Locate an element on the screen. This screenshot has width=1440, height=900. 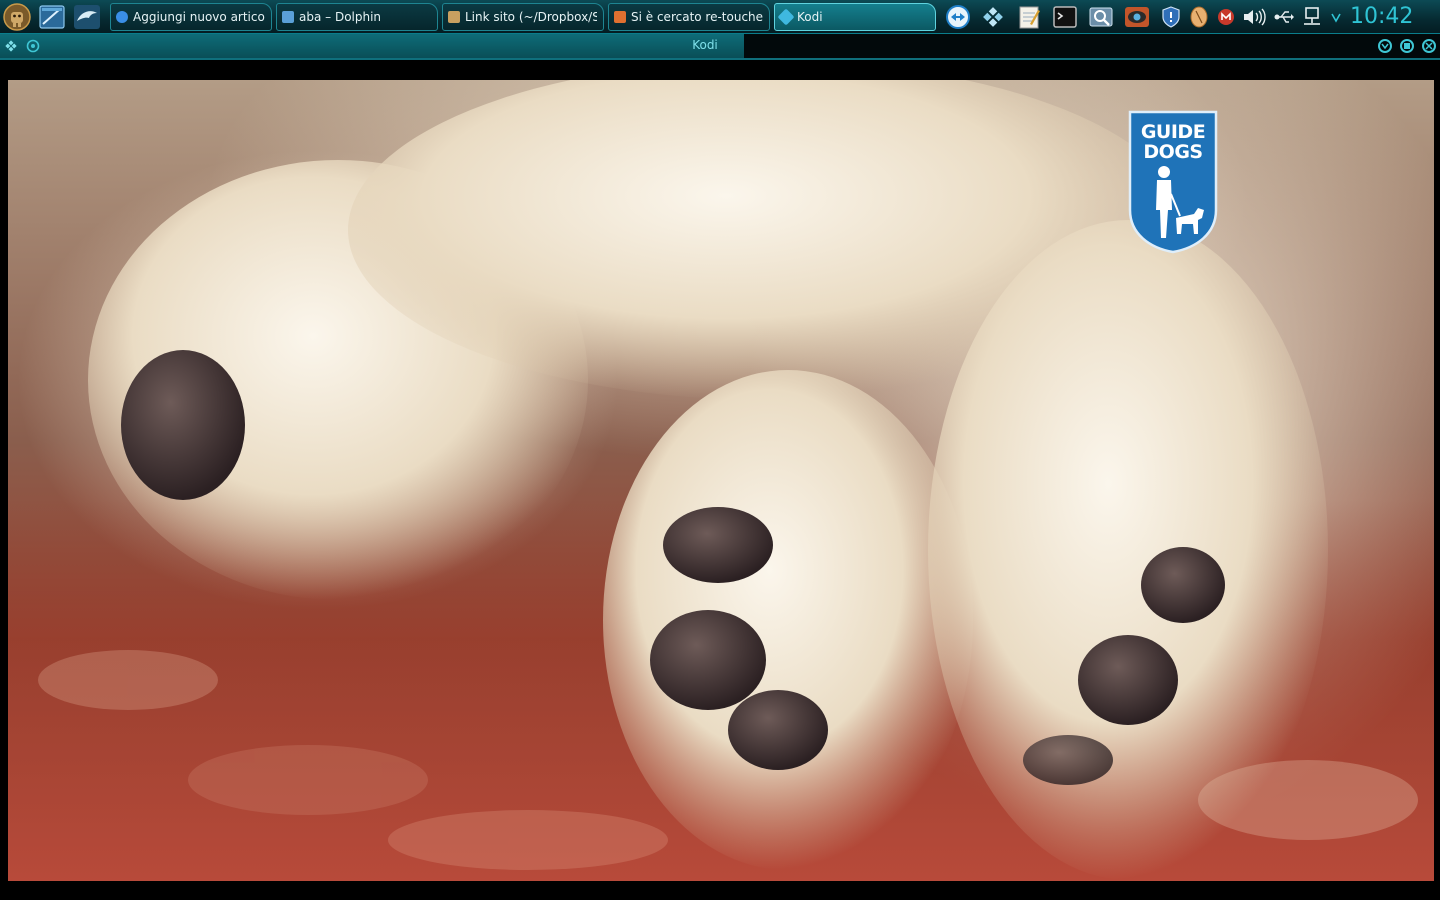
folder-icon is located at coordinates (288, 17).